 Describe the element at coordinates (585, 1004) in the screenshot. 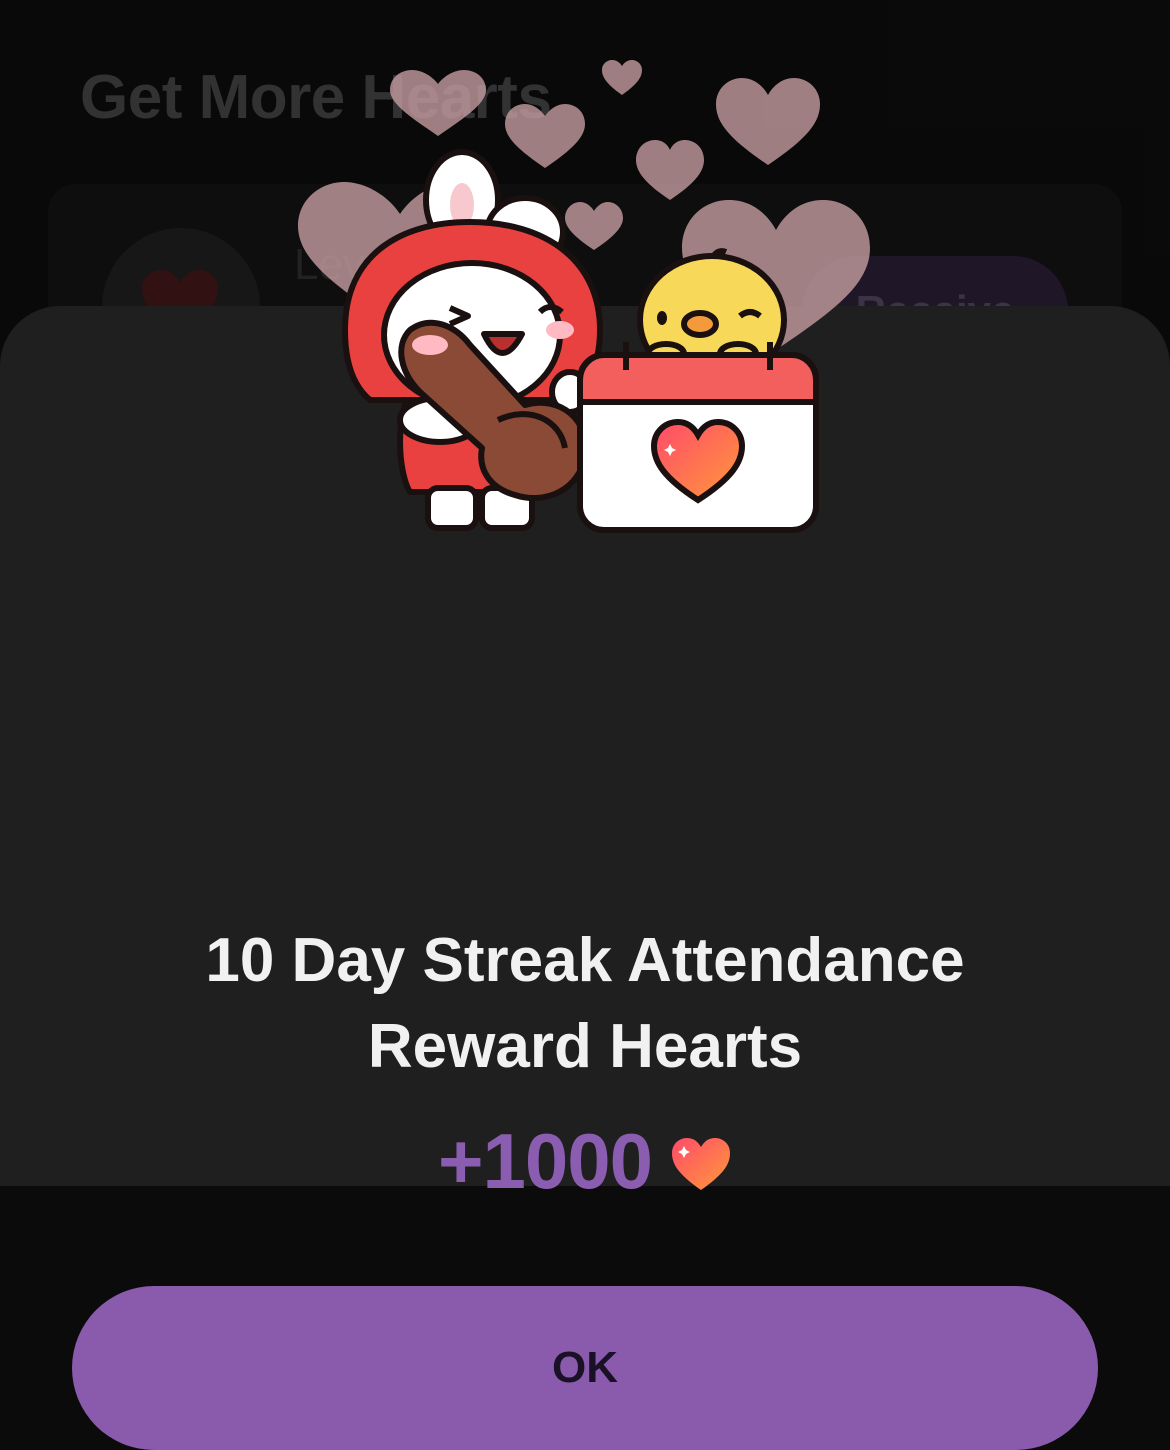

I see `reward-title: 10 Day Streak Attendance Reward Hearts` at that location.